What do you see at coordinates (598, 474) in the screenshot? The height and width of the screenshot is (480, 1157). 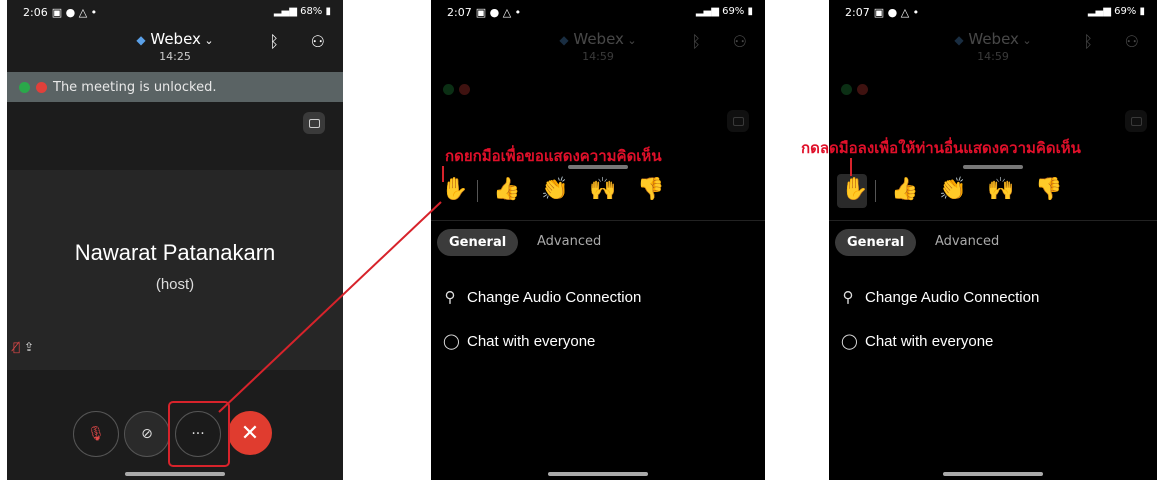 I see `home-indicator` at bounding box center [598, 474].